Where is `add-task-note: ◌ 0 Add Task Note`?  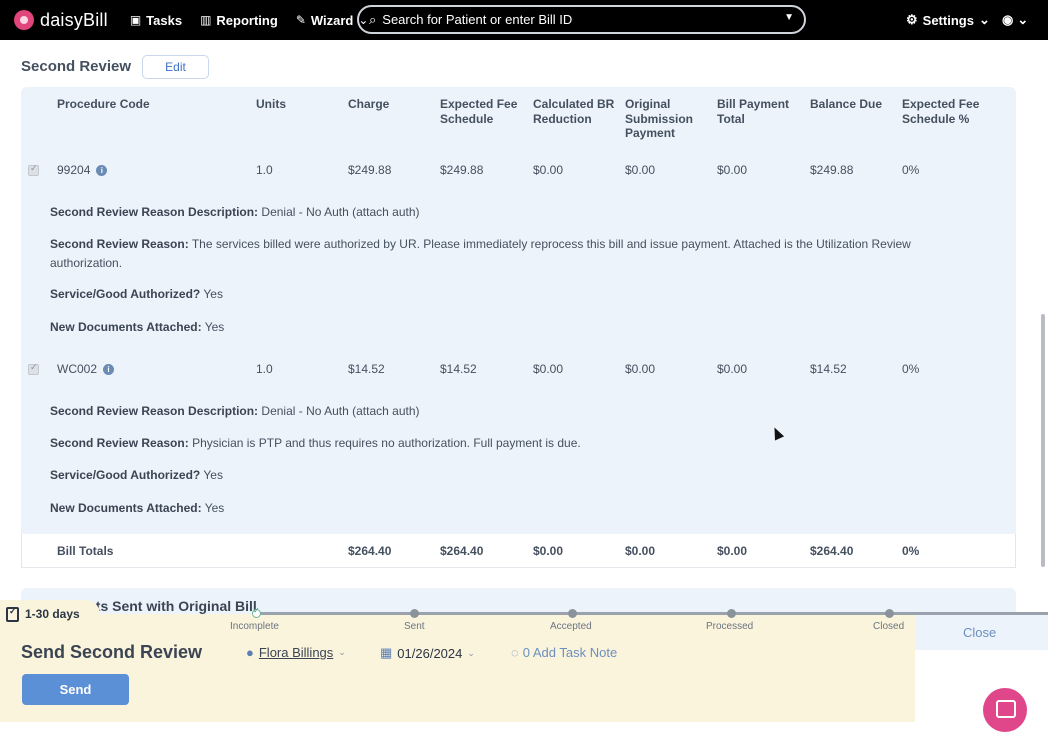
add-task-note: ◌ 0 Add Task Note is located at coordinates (564, 652).